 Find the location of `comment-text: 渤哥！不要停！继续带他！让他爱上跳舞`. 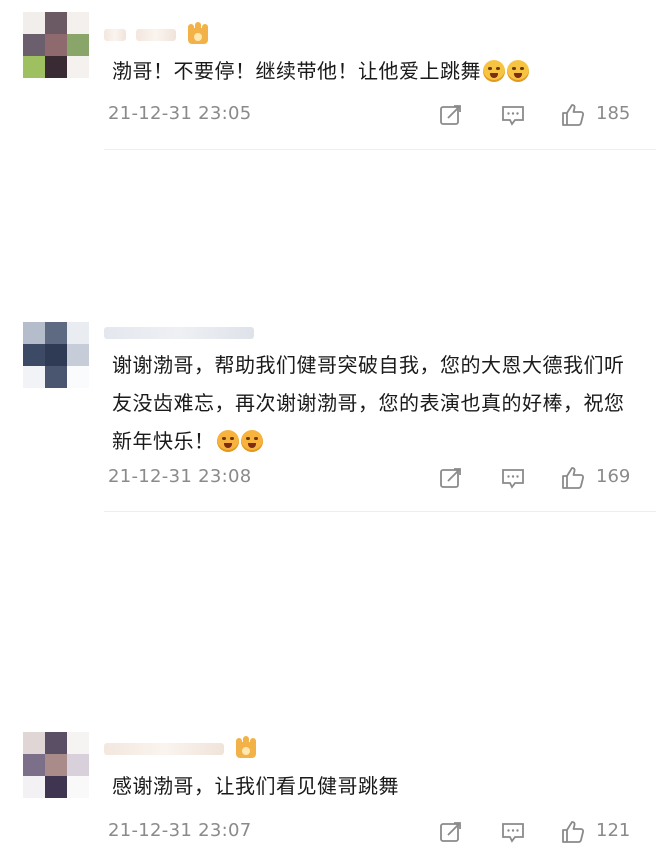

comment-text: 渤哥！不要停！继续带他！让他爱上跳舞 is located at coordinates (372, 71).